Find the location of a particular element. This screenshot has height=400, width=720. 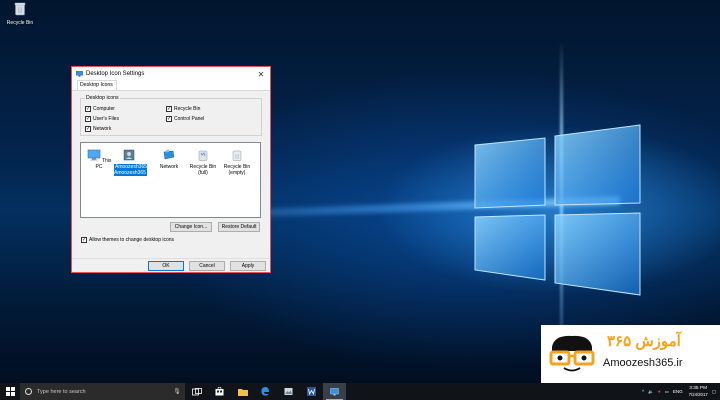

speaker-icon: 🔈 is located at coordinates (651, 392).